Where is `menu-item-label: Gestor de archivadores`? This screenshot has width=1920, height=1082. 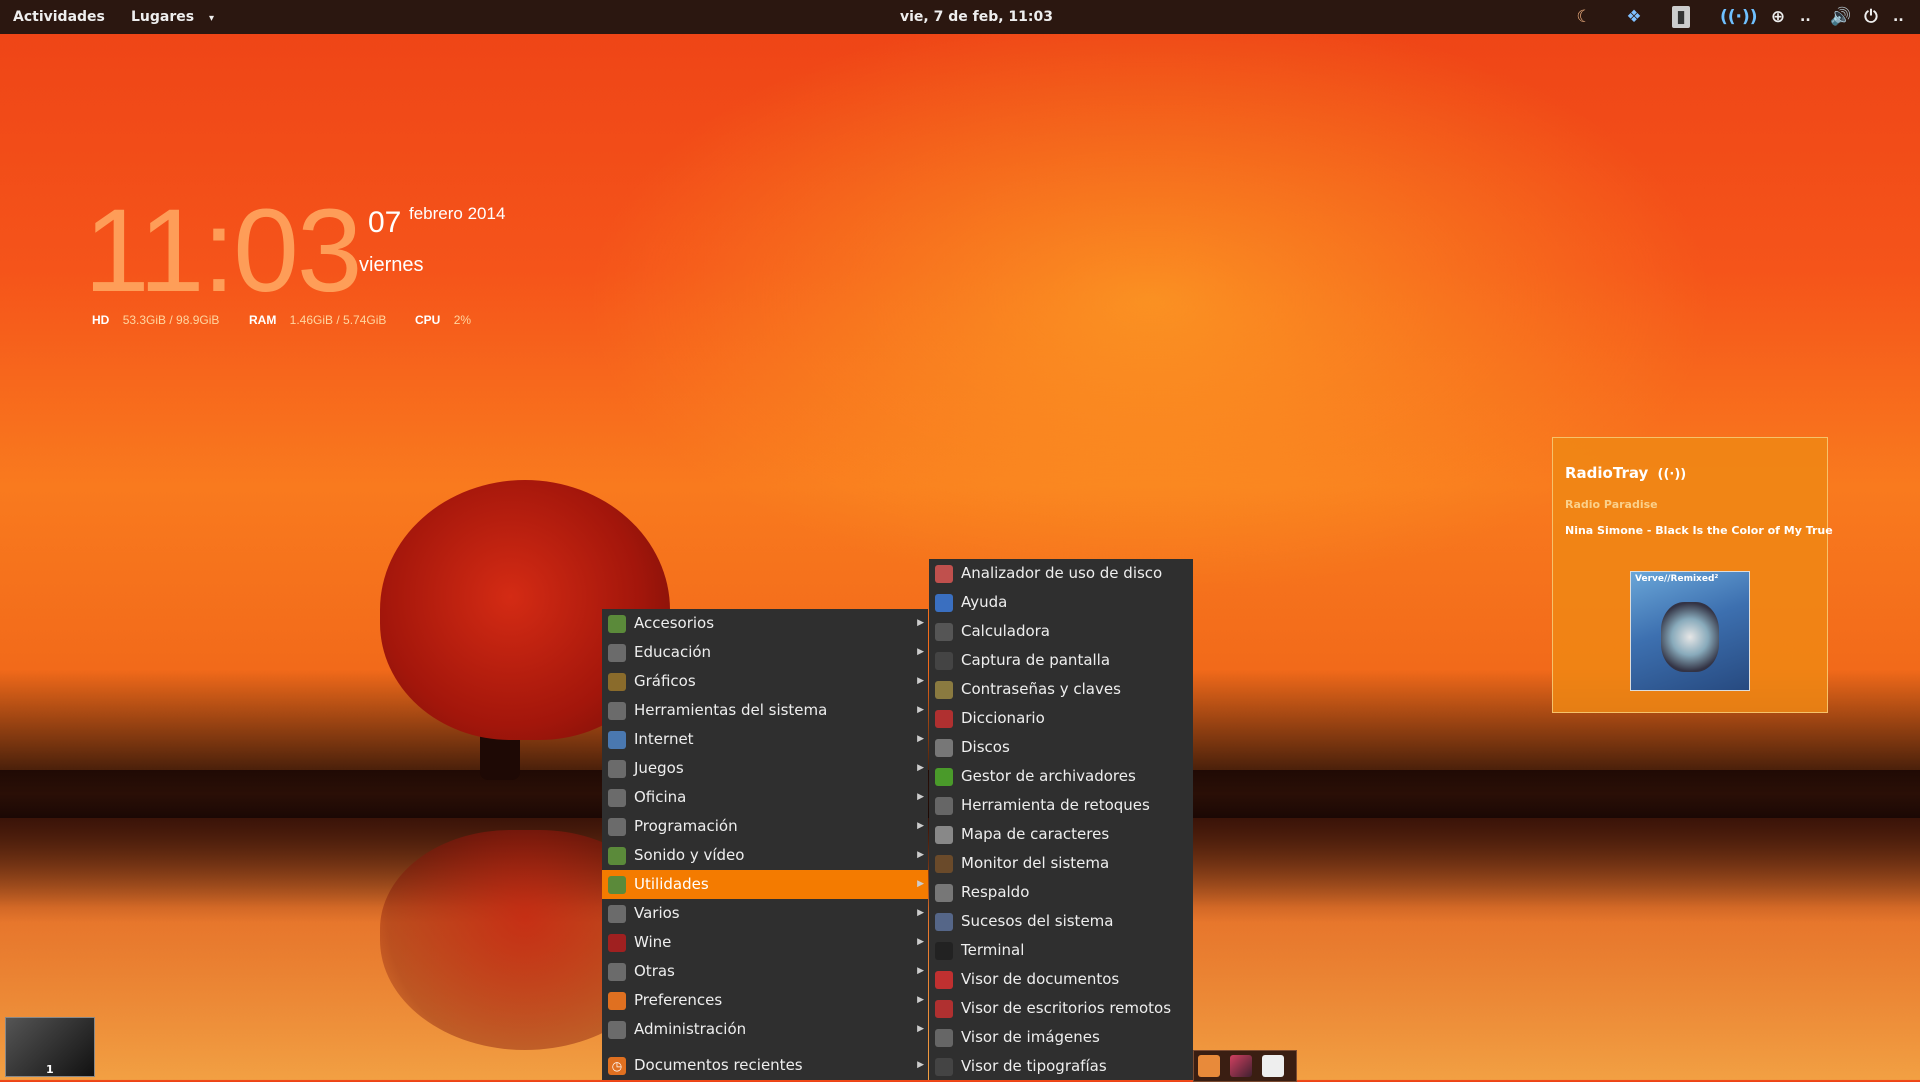 menu-item-label: Gestor de archivadores is located at coordinates (1048, 776).